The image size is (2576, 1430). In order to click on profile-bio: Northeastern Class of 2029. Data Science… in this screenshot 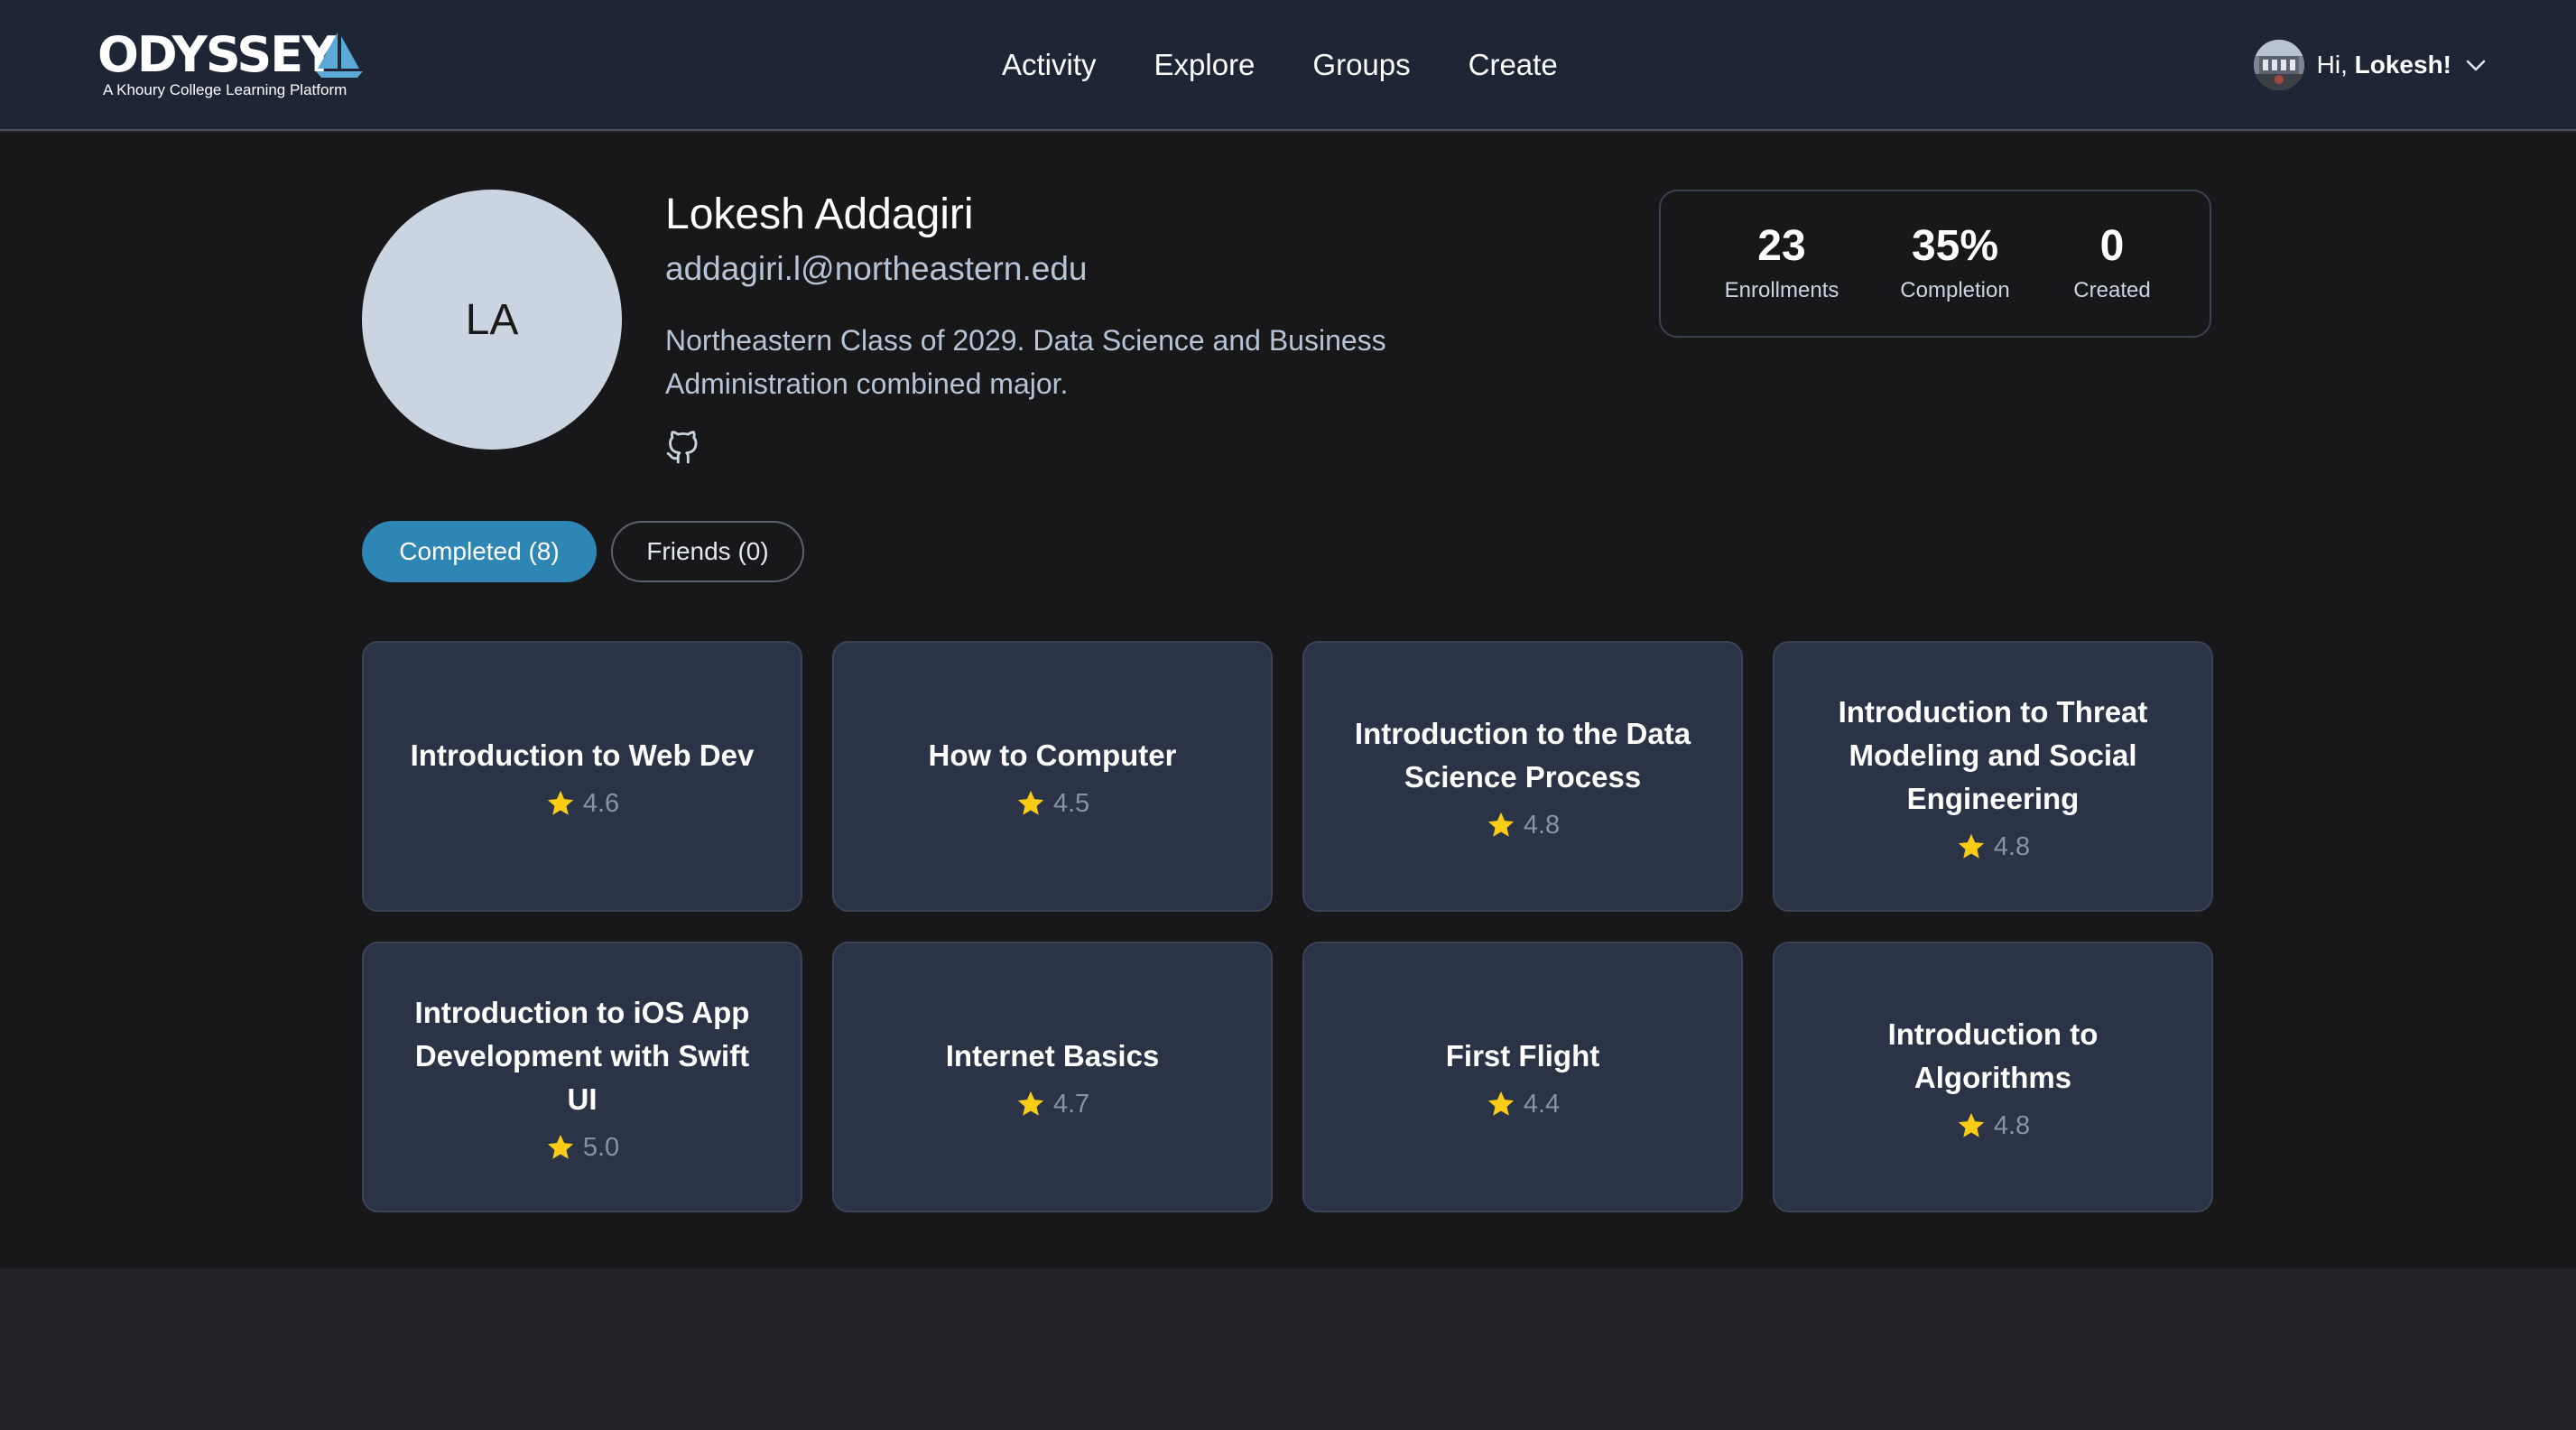, I will do `click(1025, 362)`.